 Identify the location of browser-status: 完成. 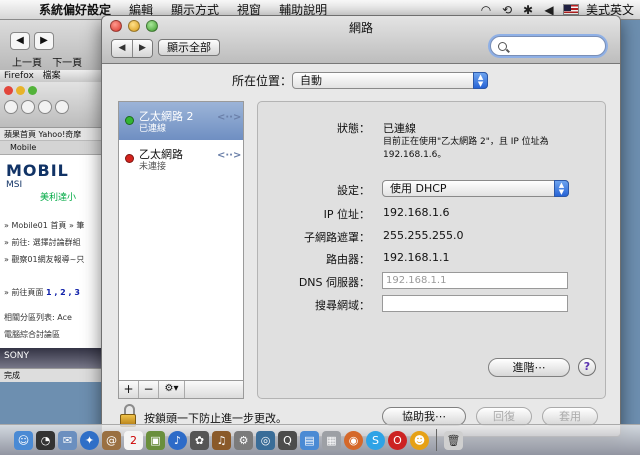
(55, 375).